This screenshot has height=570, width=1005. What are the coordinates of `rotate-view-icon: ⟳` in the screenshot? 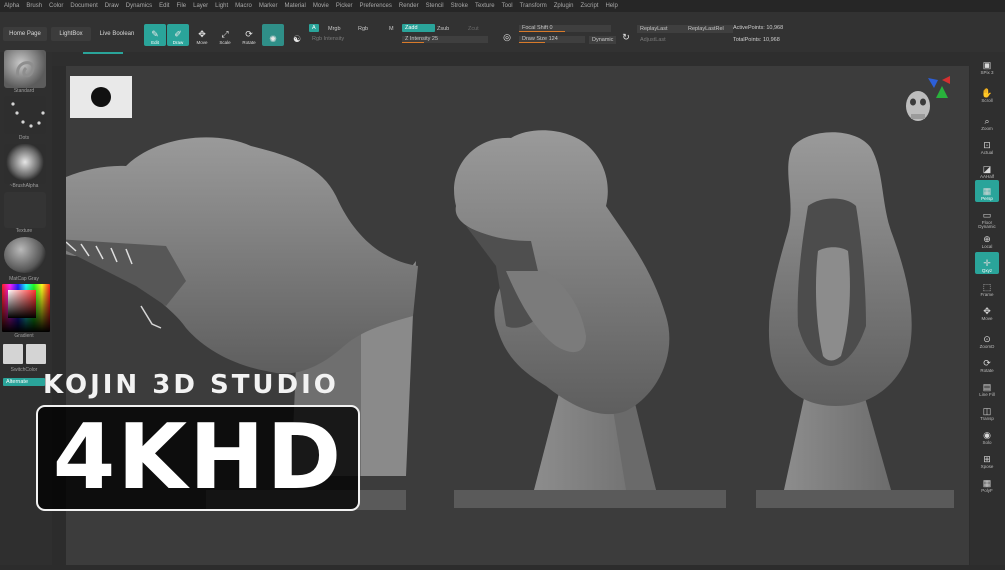 It's located at (987, 363).